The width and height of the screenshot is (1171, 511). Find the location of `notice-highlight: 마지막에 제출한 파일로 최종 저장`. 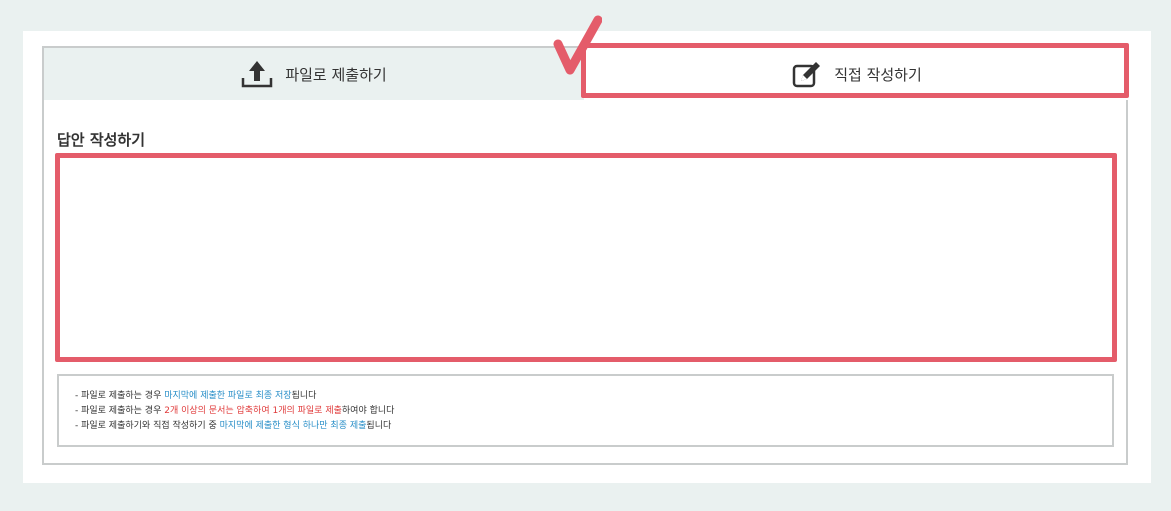

notice-highlight: 마지막에 제출한 파일로 최종 저장 is located at coordinates (228, 396).